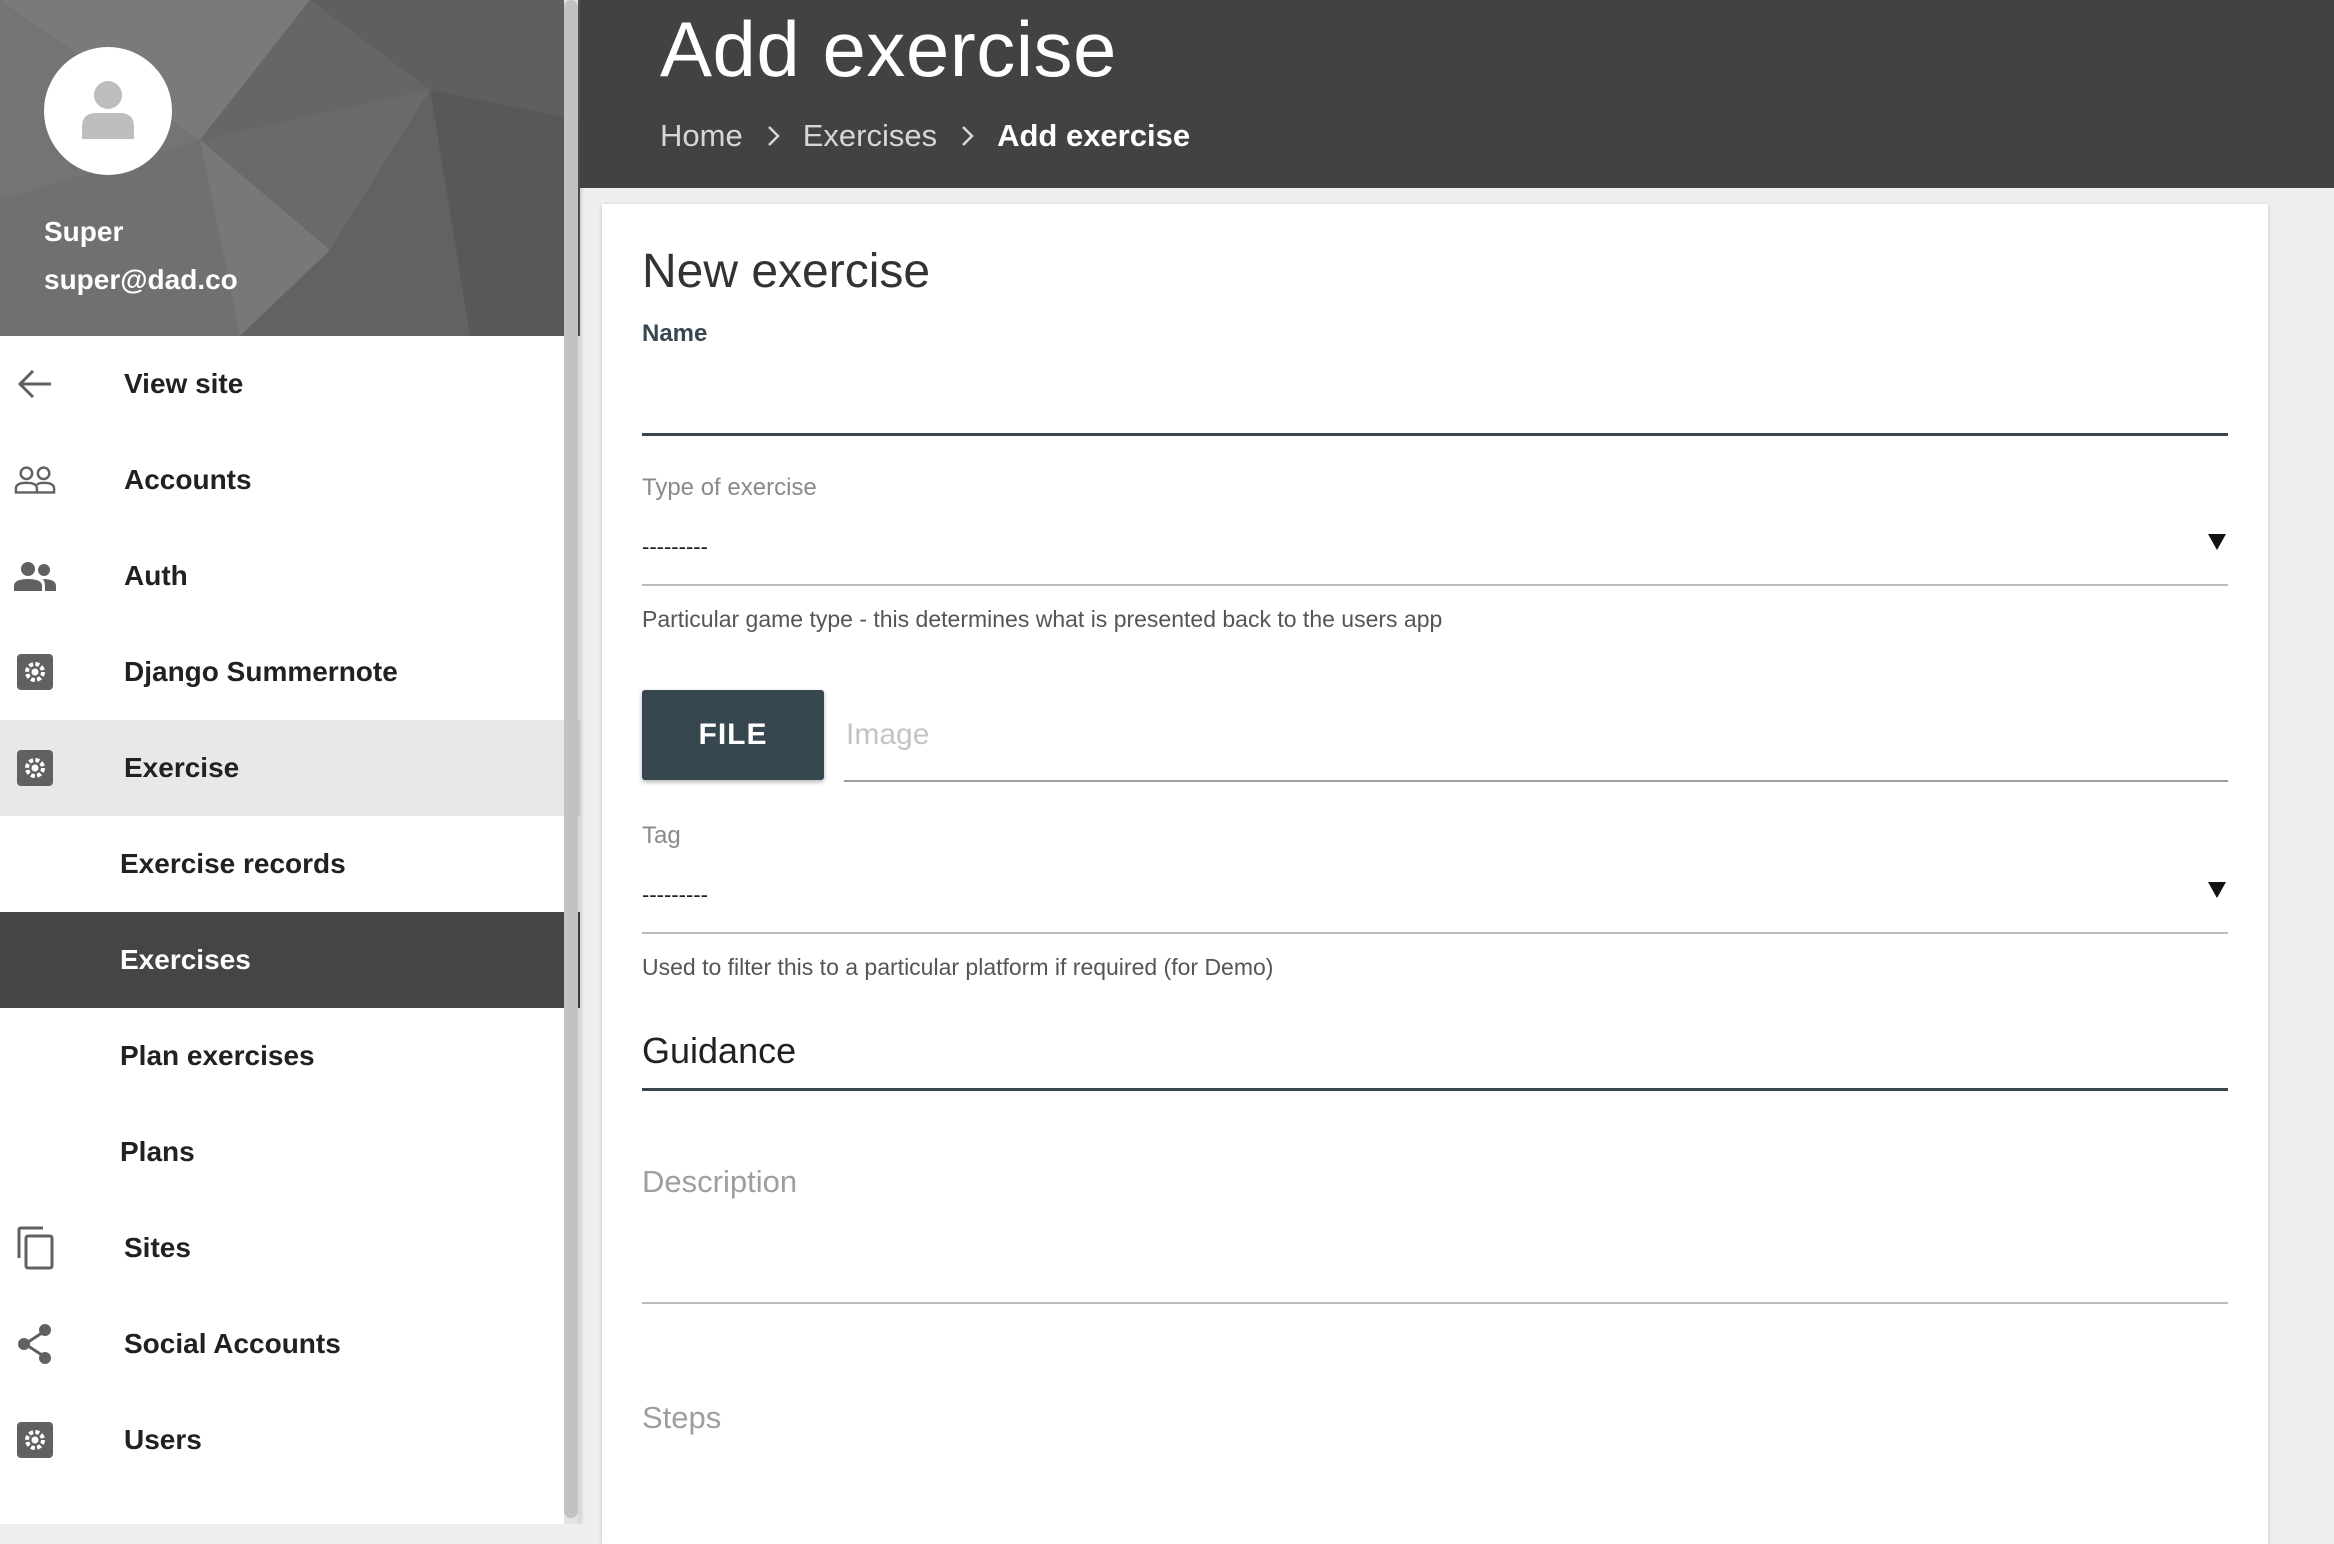  What do you see at coordinates (1457, 94) in the screenshot?
I see `page-header: Add exercise Home Exercises Add exercise` at bounding box center [1457, 94].